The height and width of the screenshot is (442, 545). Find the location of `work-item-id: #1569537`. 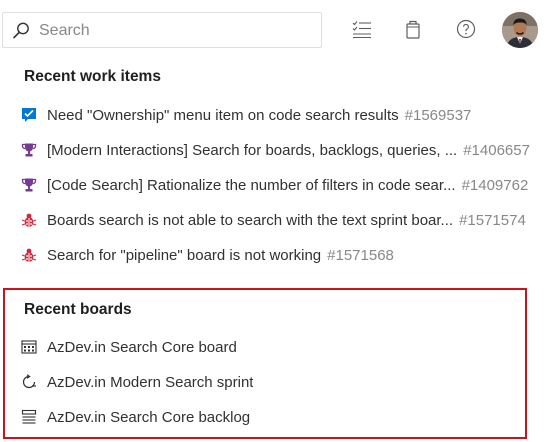

work-item-id: #1569537 is located at coordinates (438, 115).